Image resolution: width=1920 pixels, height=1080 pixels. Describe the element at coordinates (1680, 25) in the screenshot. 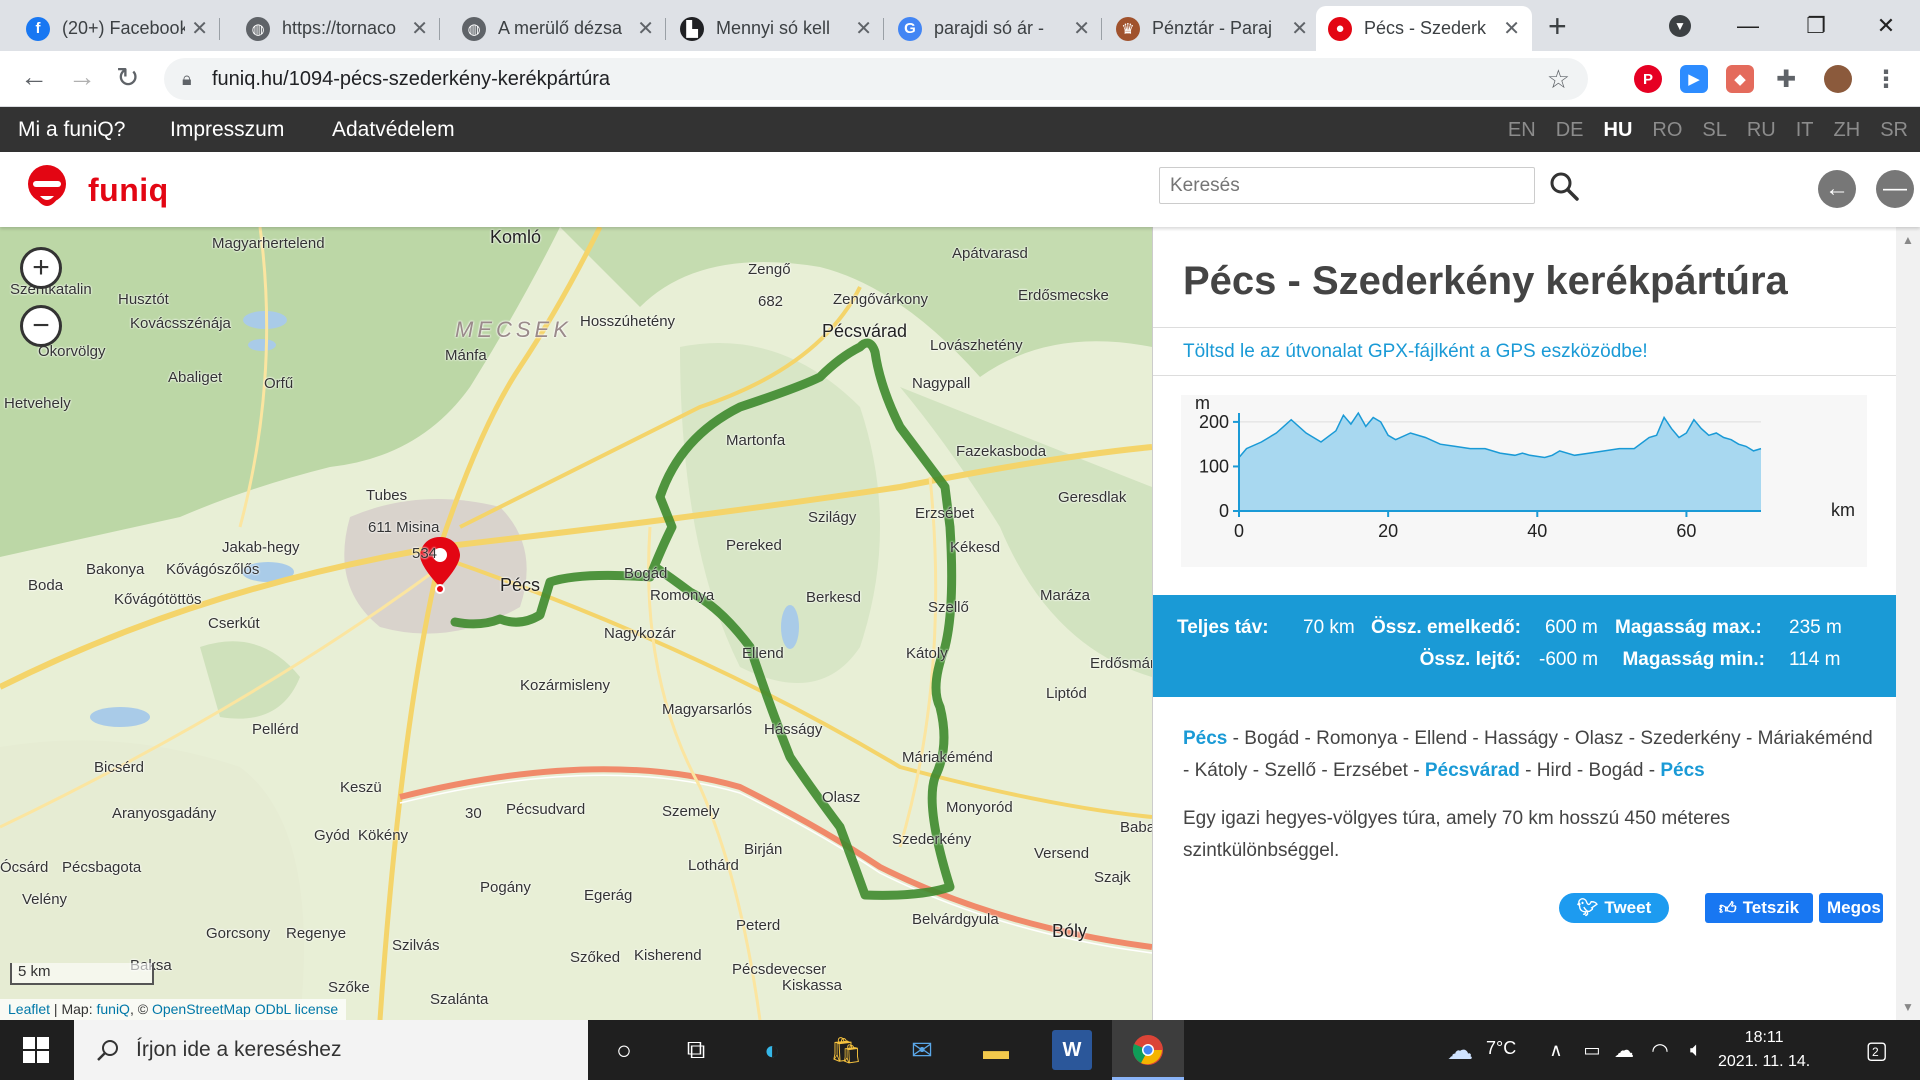

I see `tab-search-chevron-icon: ▼` at that location.